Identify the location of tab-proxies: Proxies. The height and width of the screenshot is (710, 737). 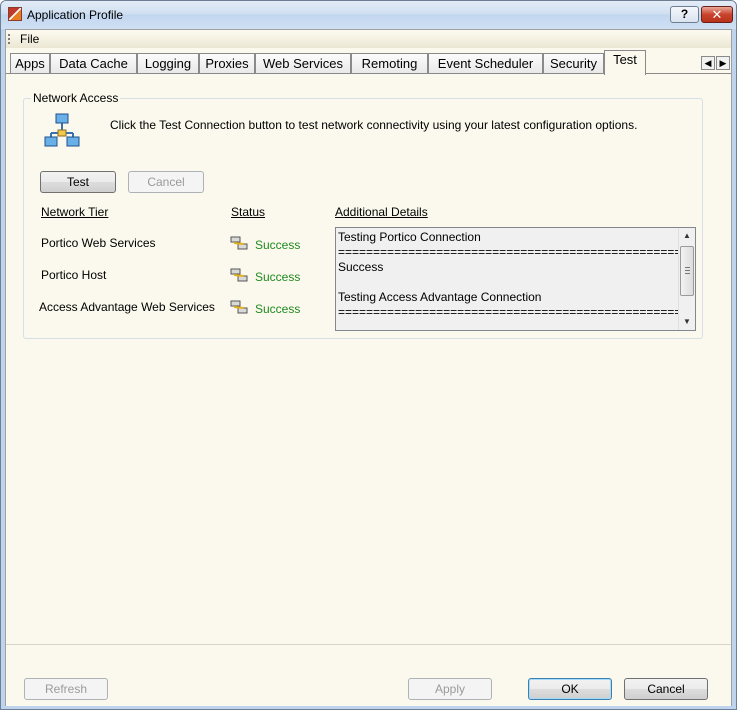
(227, 63).